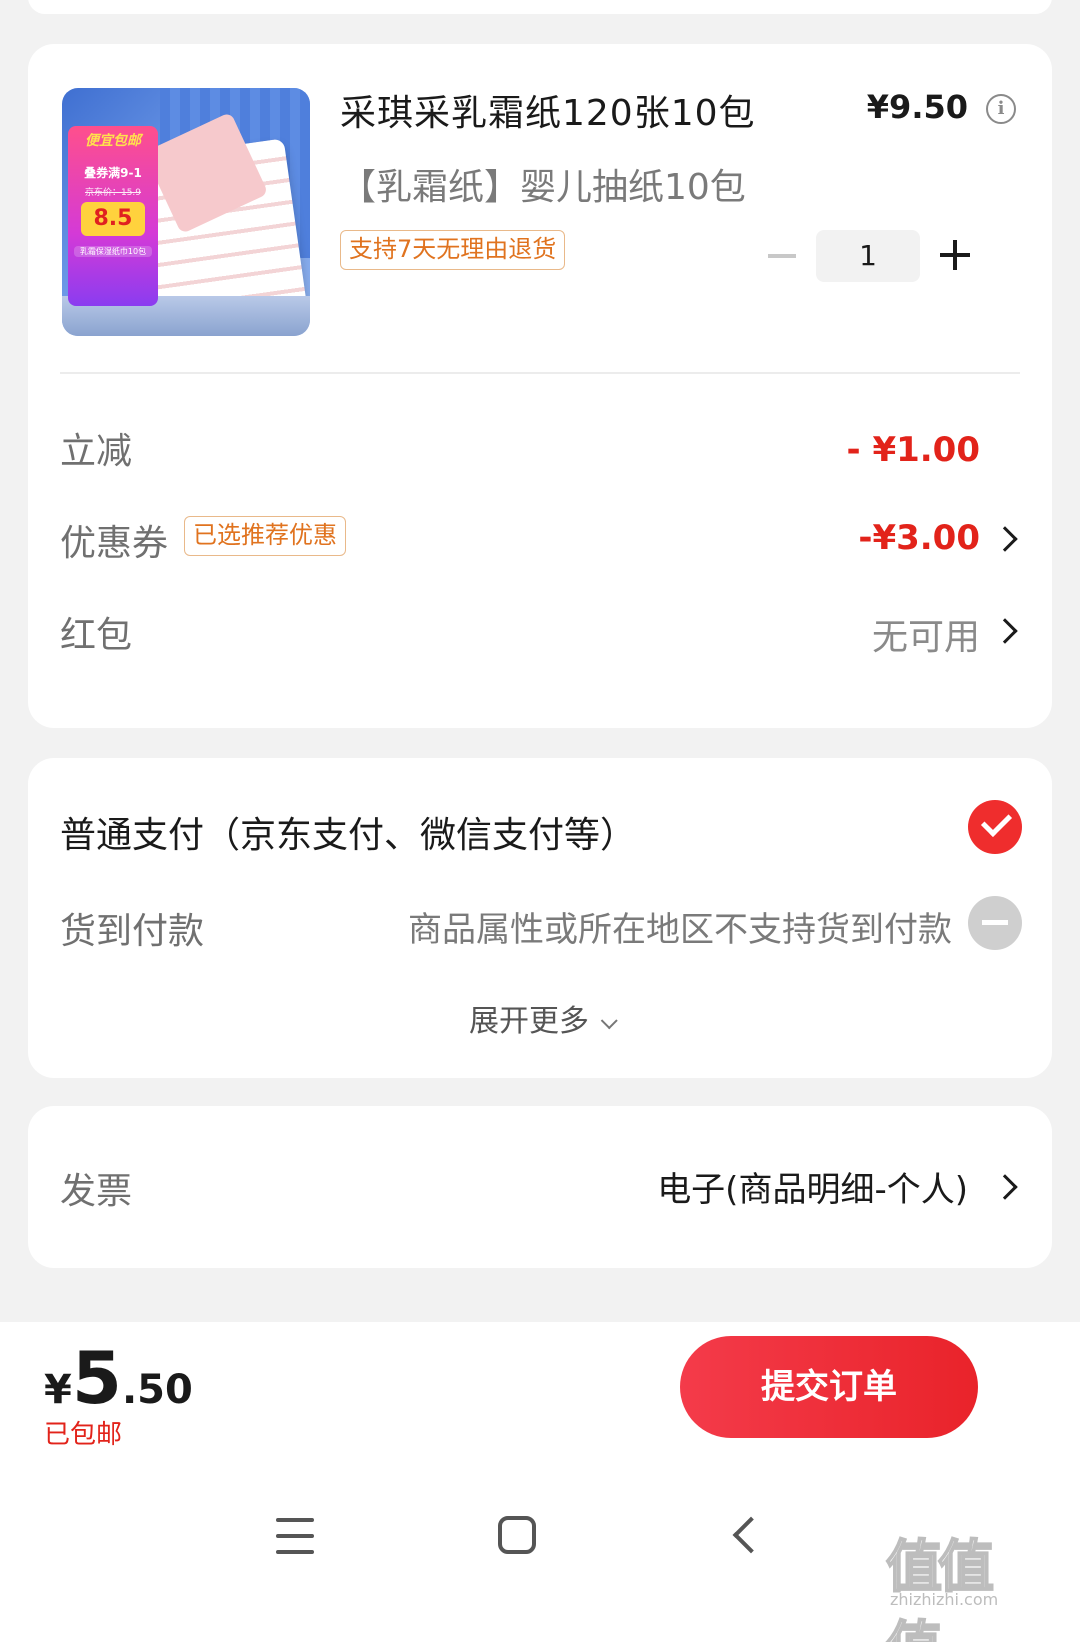 The width and height of the screenshot is (1080, 1642). What do you see at coordinates (609, 1021) in the screenshot?
I see `chevron-down-icon` at bounding box center [609, 1021].